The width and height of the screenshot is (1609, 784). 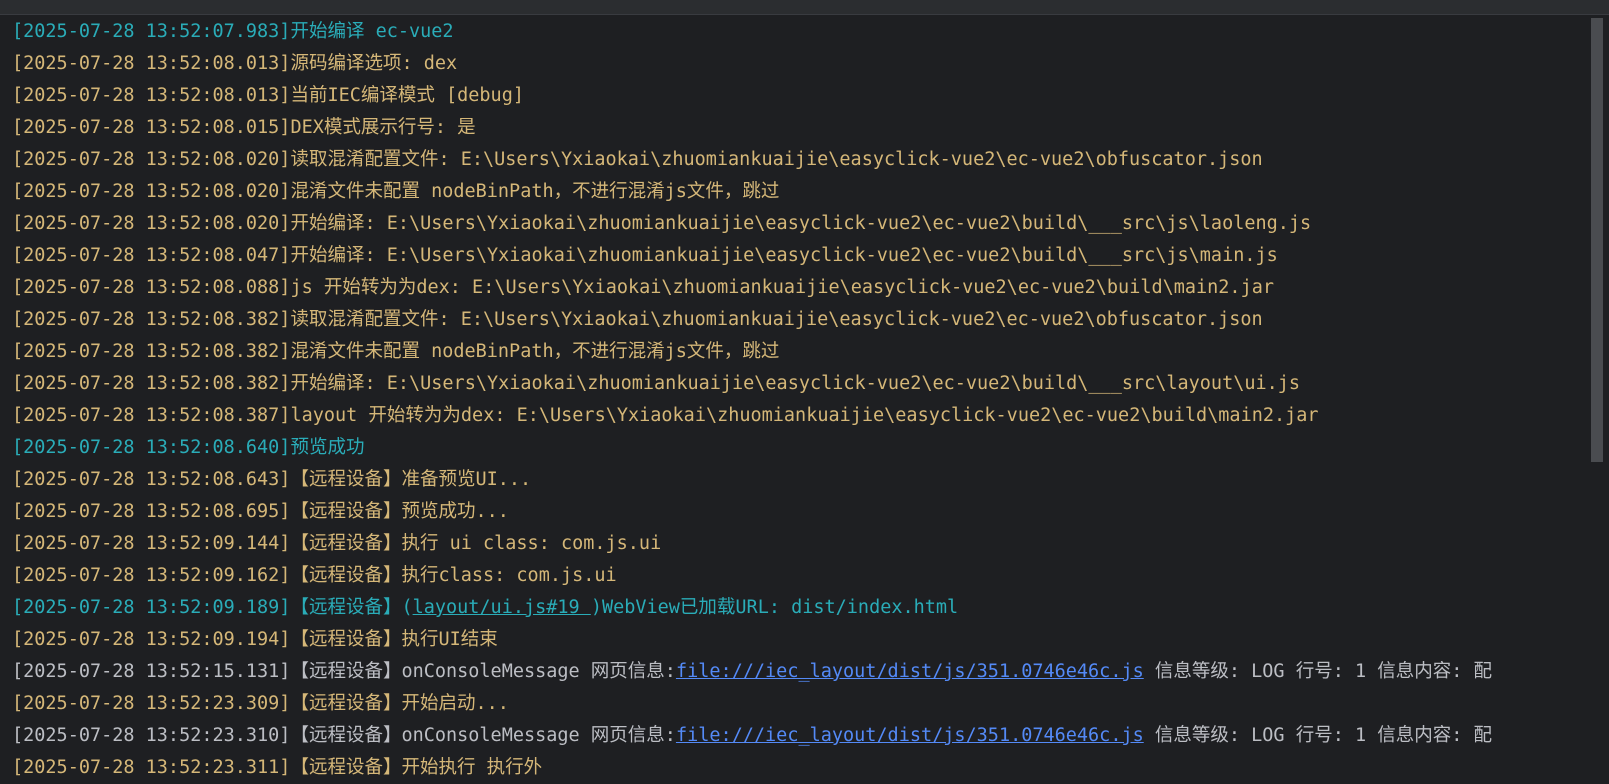 I want to click on log-timestamp: [2025-07-28 13:52:23.309], so click(x=151, y=703).